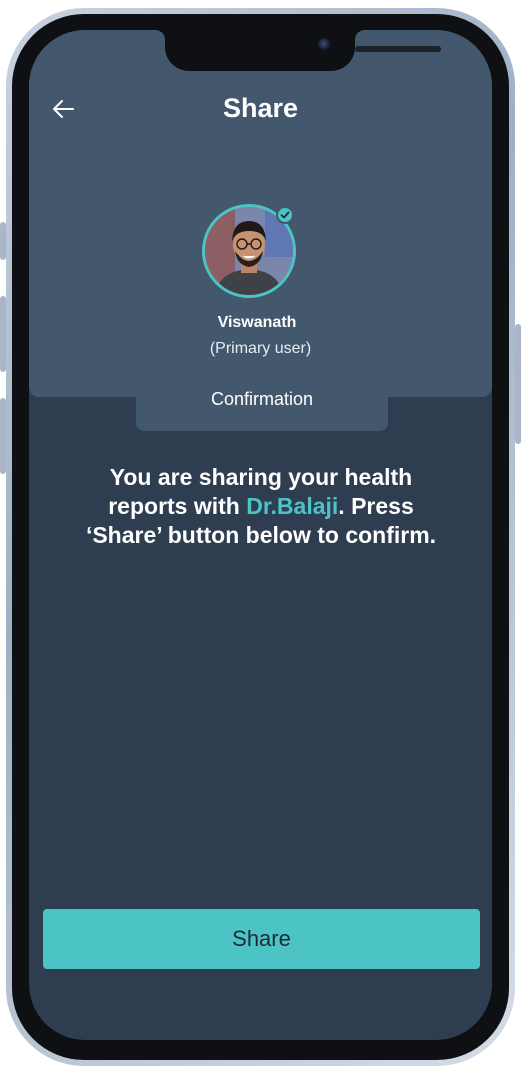  Describe the element at coordinates (325, 45) in the screenshot. I see `front-camera-icon` at that location.